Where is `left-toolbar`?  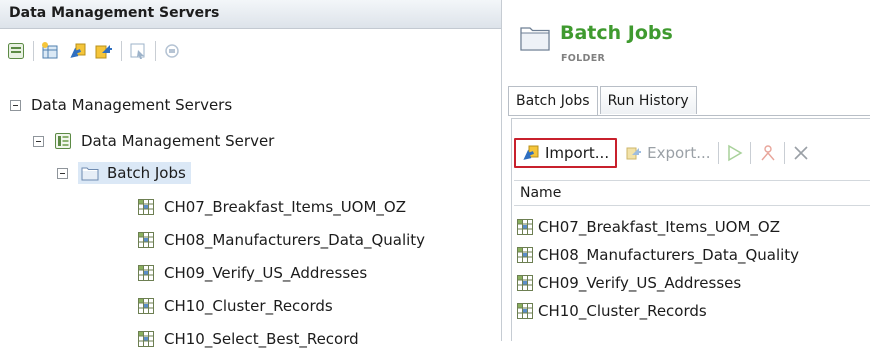
left-toolbar is located at coordinates (95, 51).